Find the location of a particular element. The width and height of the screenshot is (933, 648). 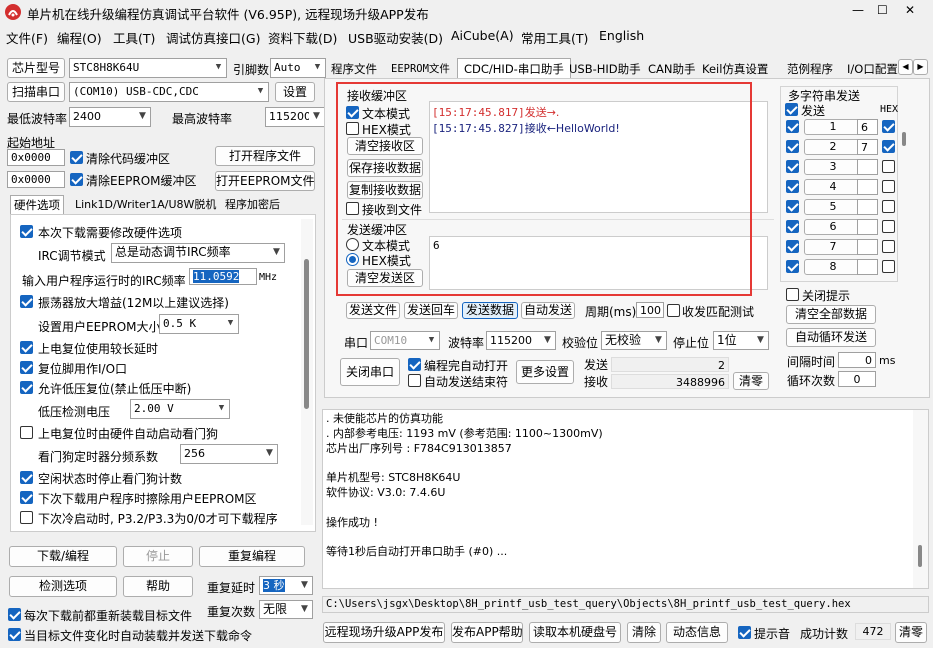

multi-scrollbar is located at coordinates (904, 189).